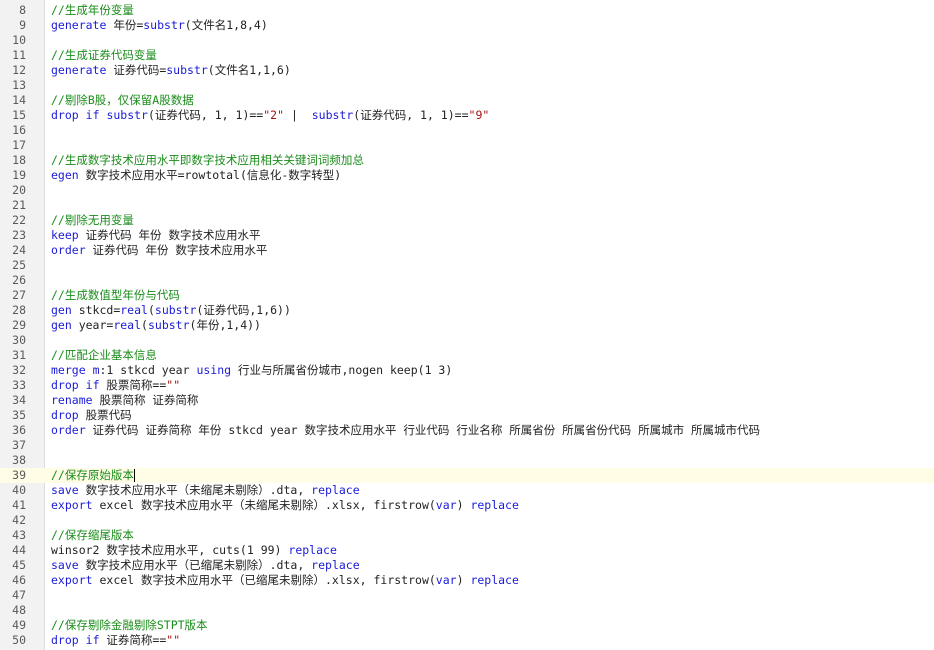 The height and width of the screenshot is (650, 934). I want to click on code-line: 11 //生成证券代码变量, so click(467, 55).